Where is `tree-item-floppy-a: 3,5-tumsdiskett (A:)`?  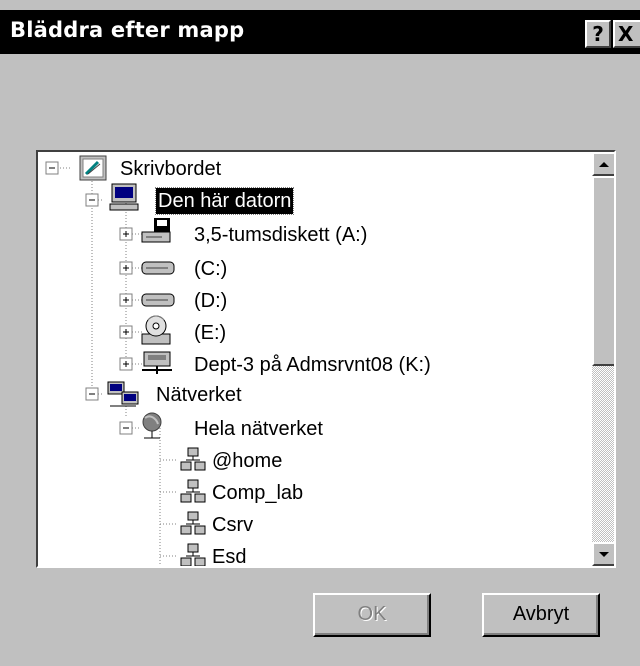
tree-item-floppy-a: 3,5-tumsdiskett (A:) is located at coordinates (280, 235).